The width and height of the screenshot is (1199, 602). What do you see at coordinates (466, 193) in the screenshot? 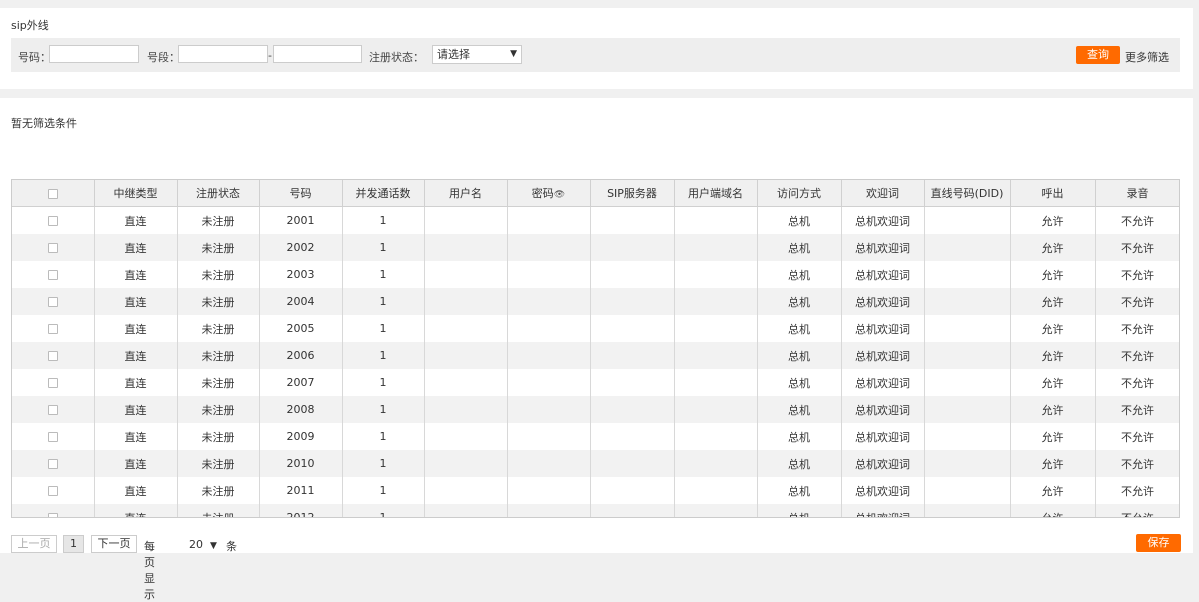
I see `column-header: 用户名` at bounding box center [466, 193].